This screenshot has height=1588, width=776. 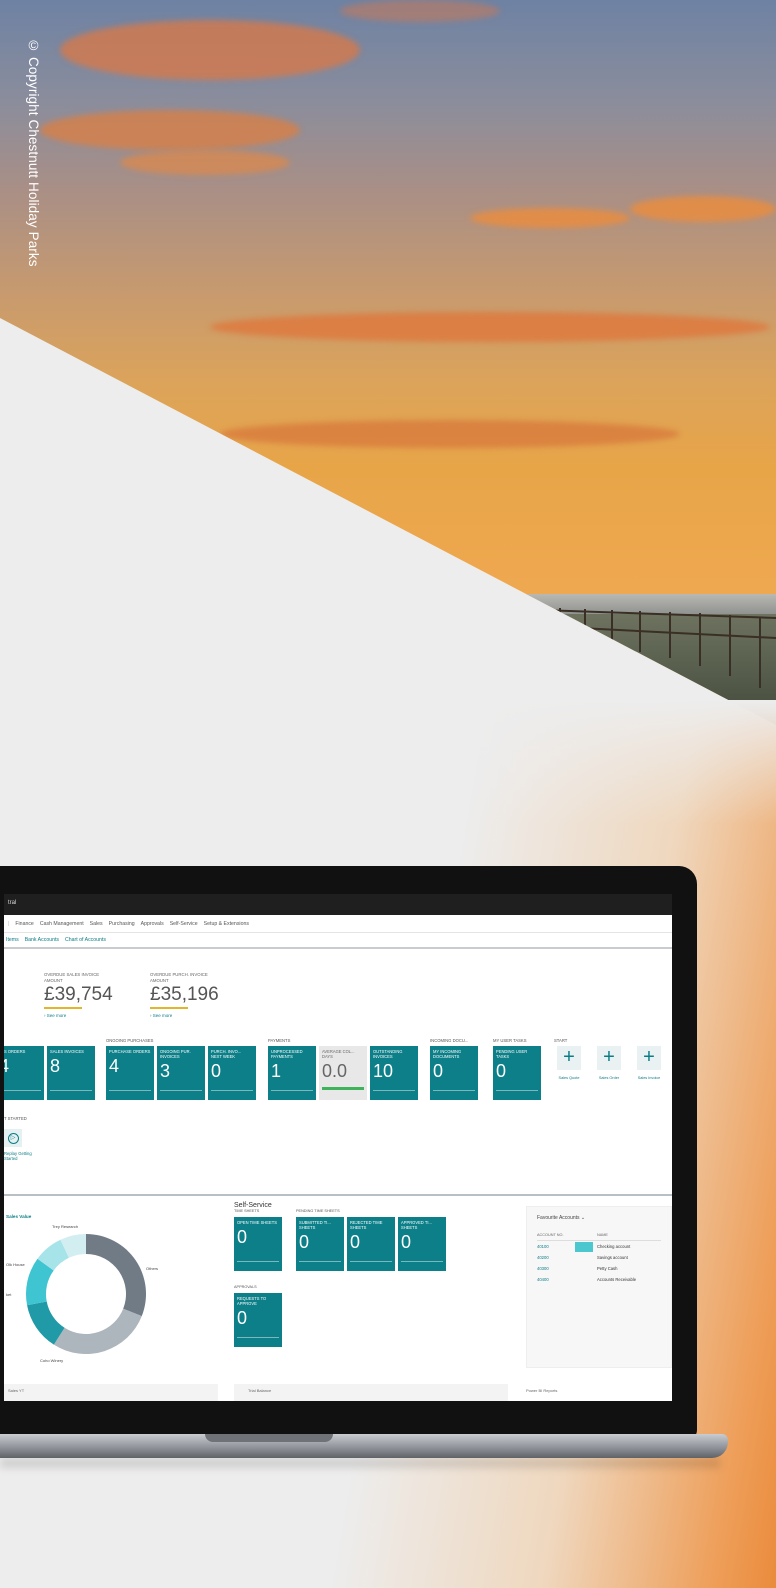 What do you see at coordinates (567, 1257) in the screenshot?
I see `account-no: 40200` at bounding box center [567, 1257].